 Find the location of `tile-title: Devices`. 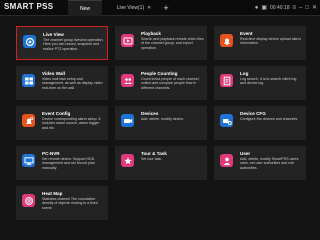

tile-title: Devices is located at coordinates (150, 113).